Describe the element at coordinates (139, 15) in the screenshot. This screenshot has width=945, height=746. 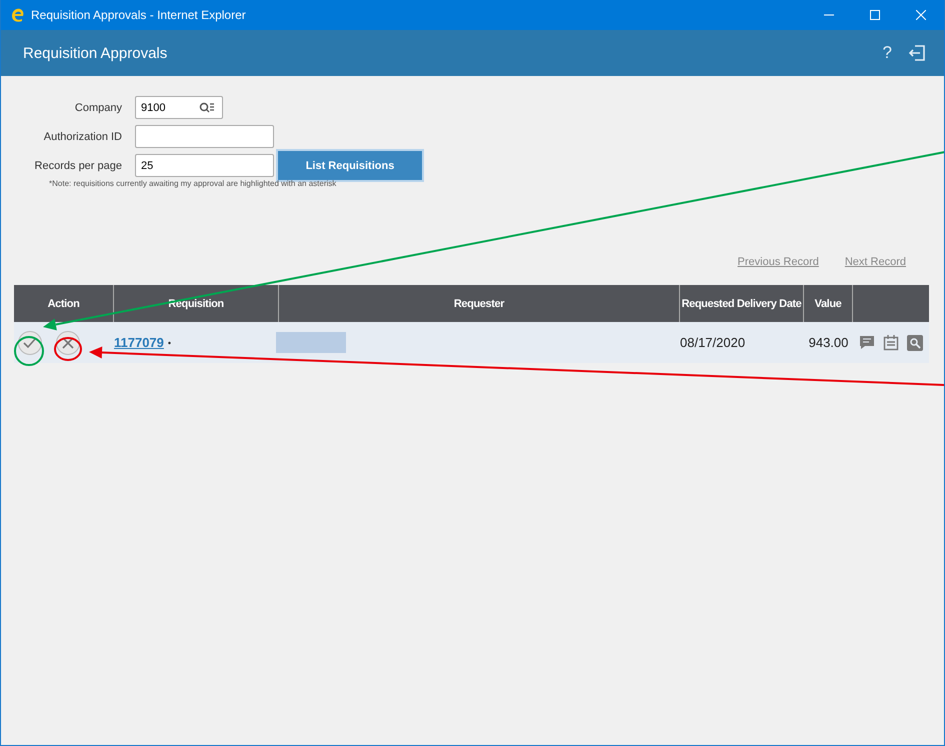
I see `window-title: Requisition Approvals - Internet Explorer` at that location.